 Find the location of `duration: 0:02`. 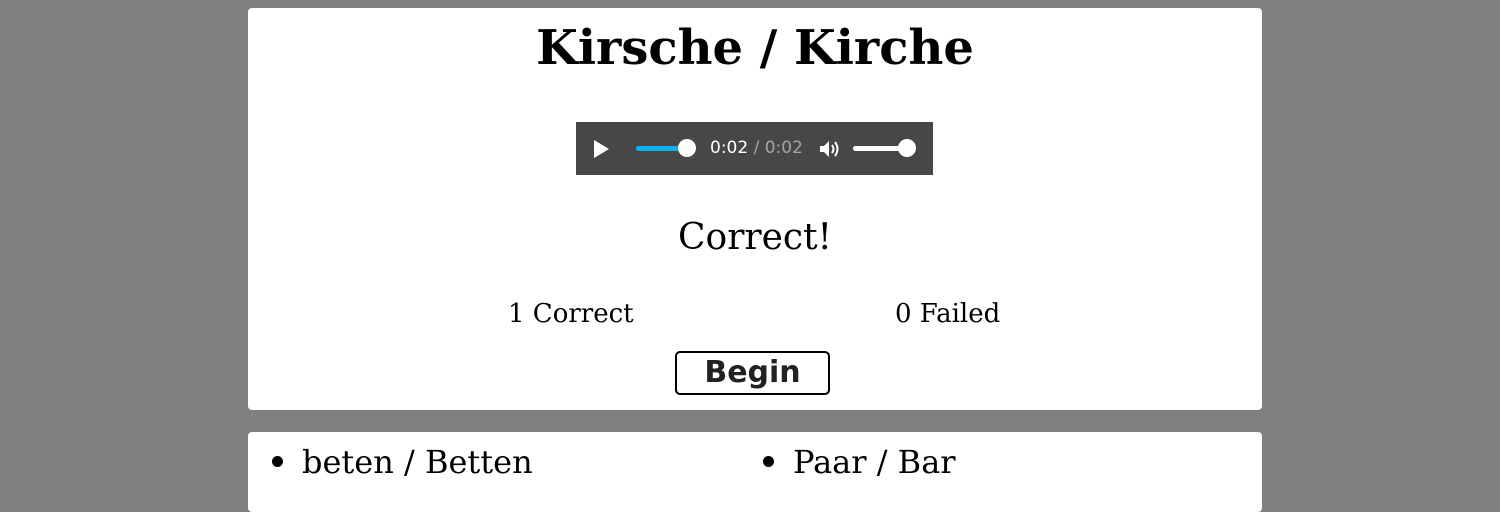

duration: 0:02 is located at coordinates (783, 148).